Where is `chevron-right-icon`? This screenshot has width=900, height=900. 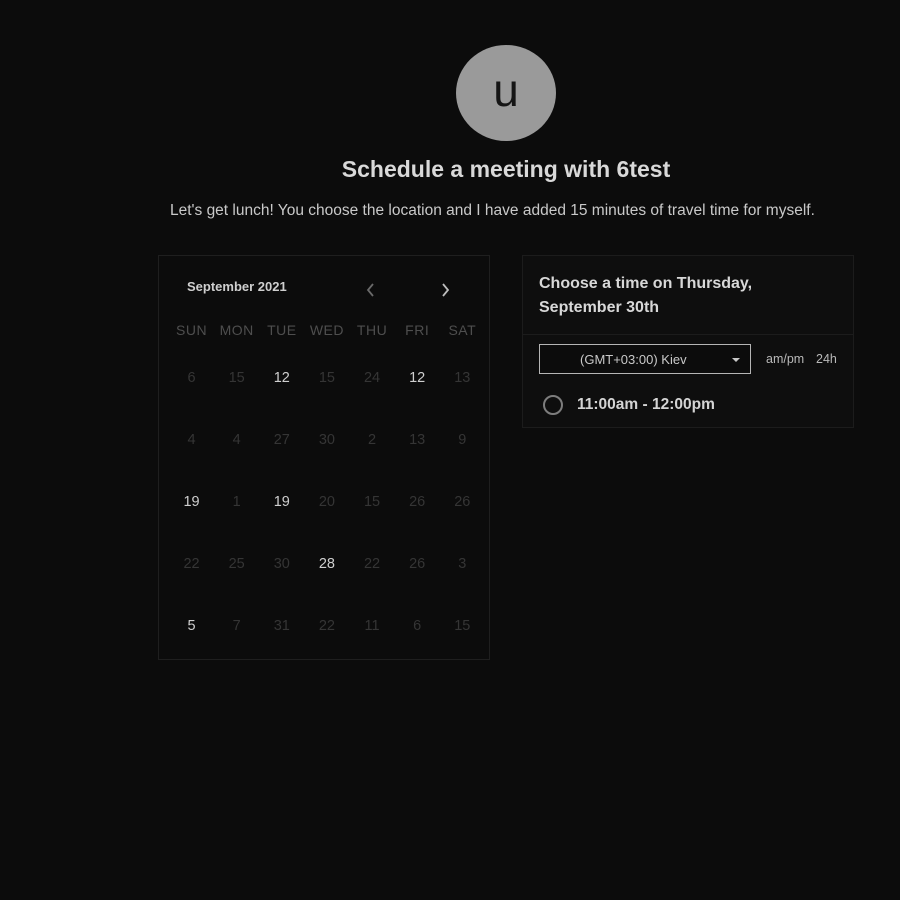
chevron-right-icon is located at coordinates (446, 290).